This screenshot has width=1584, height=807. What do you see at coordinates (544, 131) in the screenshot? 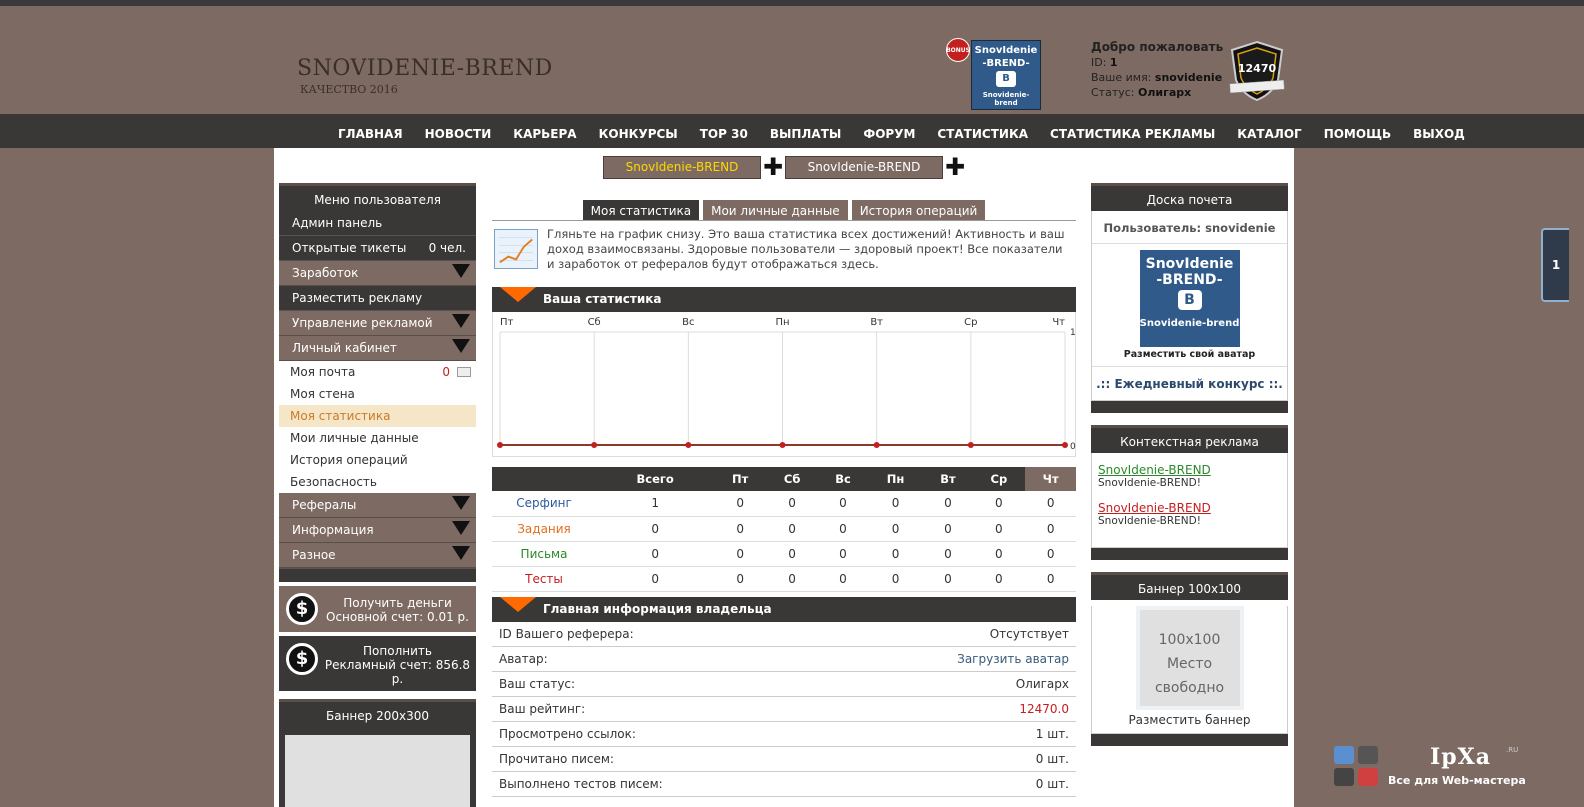
I see `nav-item: КАРЬЕРА` at bounding box center [544, 131].